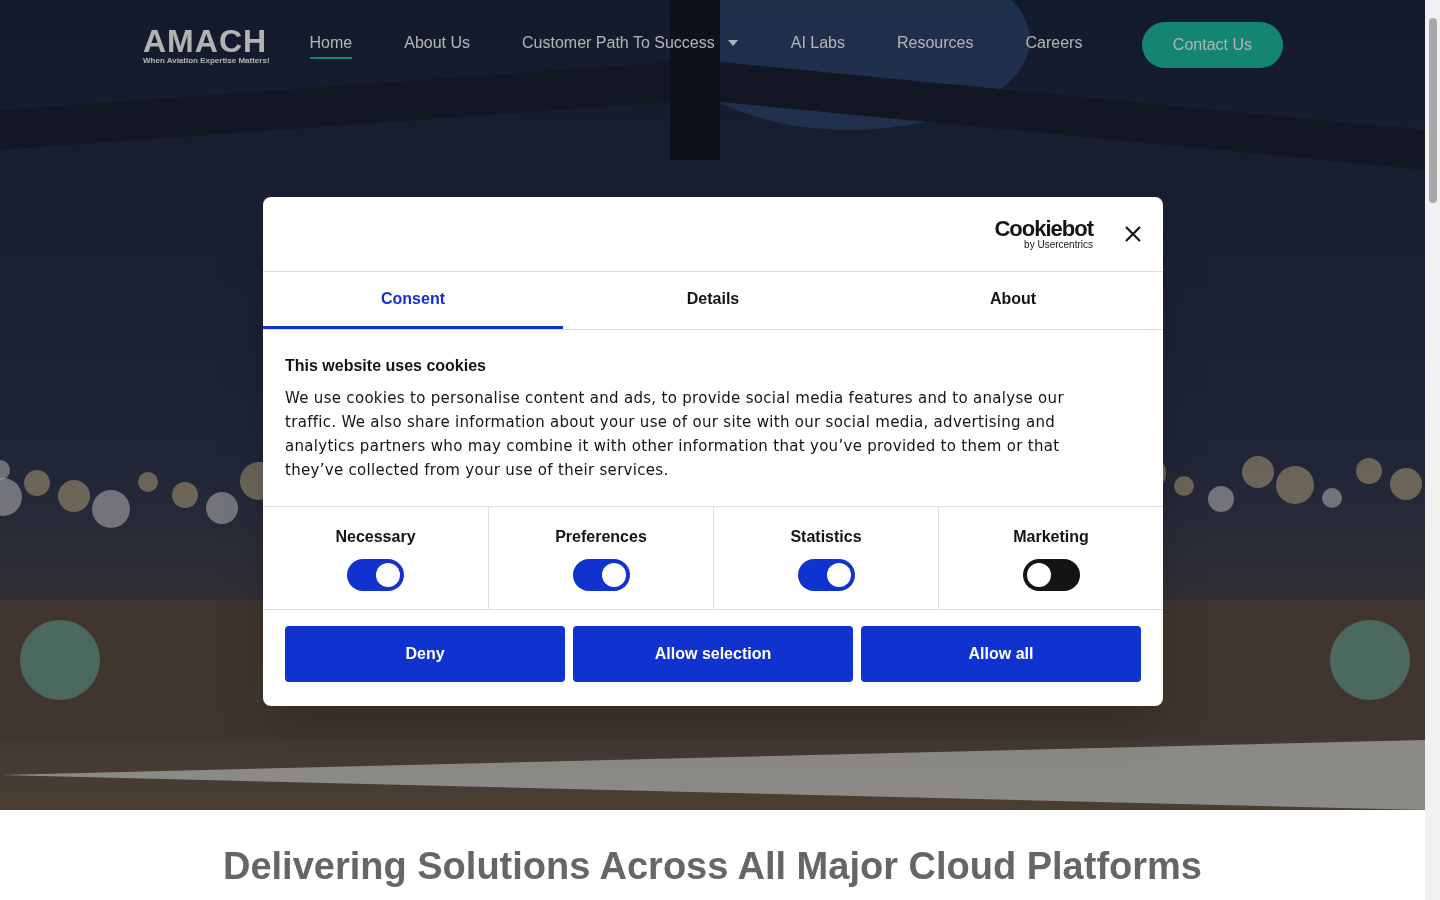 This screenshot has width=1440, height=900. What do you see at coordinates (375, 537) in the screenshot?
I see `toggle-label: Necessary` at bounding box center [375, 537].